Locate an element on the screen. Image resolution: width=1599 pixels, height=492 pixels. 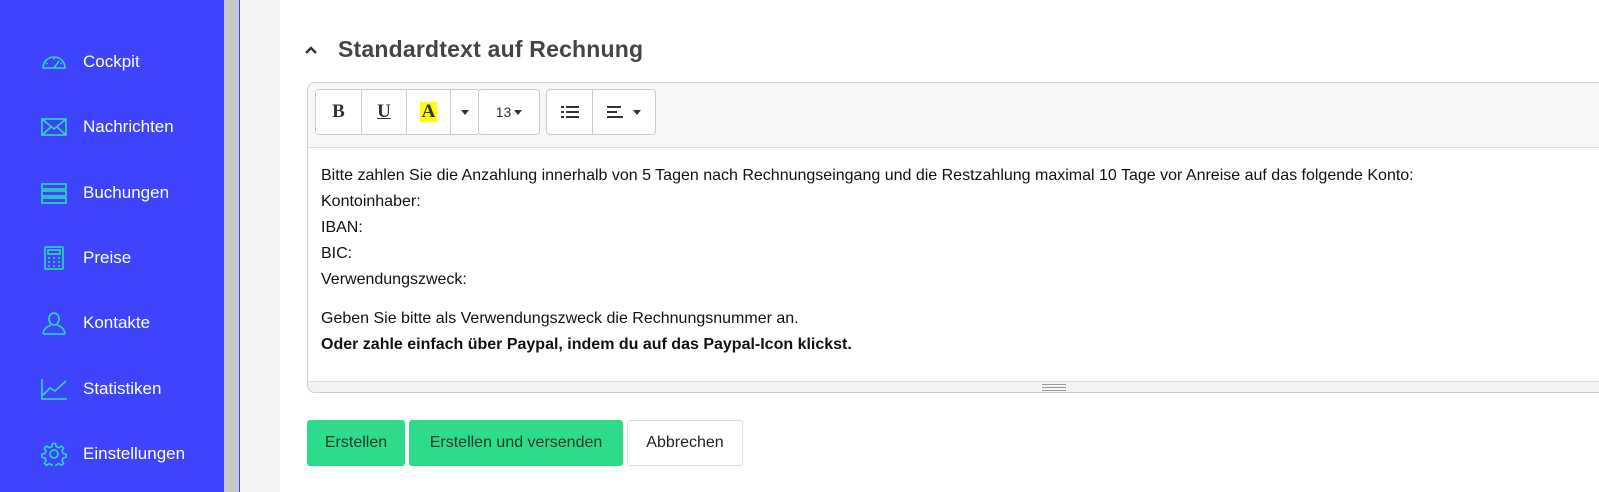
sidebar-item-preise: Preise is located at coordinates (85, 258).